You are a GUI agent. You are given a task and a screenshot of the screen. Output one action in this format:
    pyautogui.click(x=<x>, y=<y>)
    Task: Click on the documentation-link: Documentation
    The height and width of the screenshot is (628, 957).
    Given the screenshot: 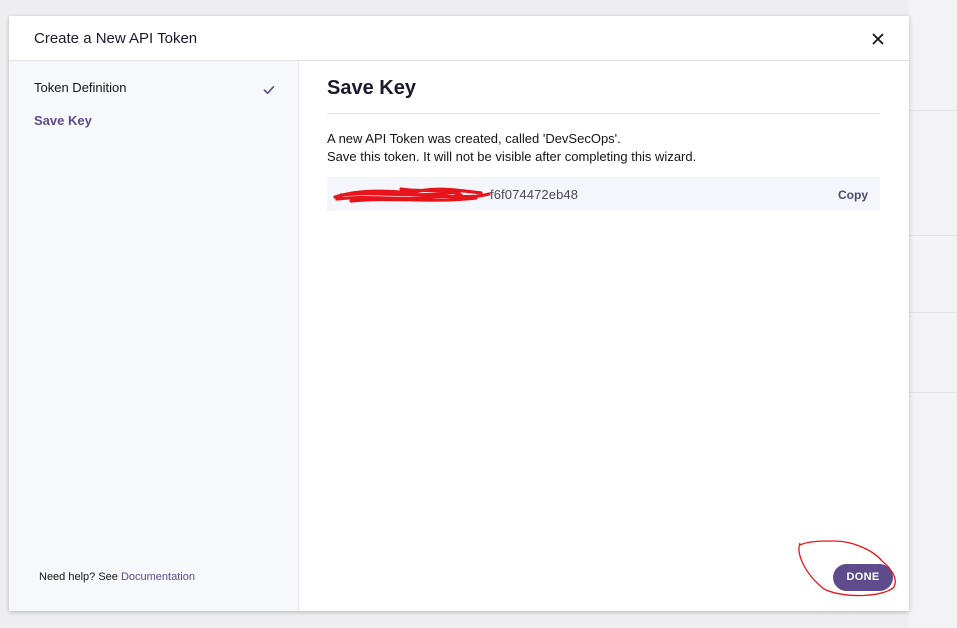 What is the action you would take?
    pyautogui.click(x=158, y=577)
    